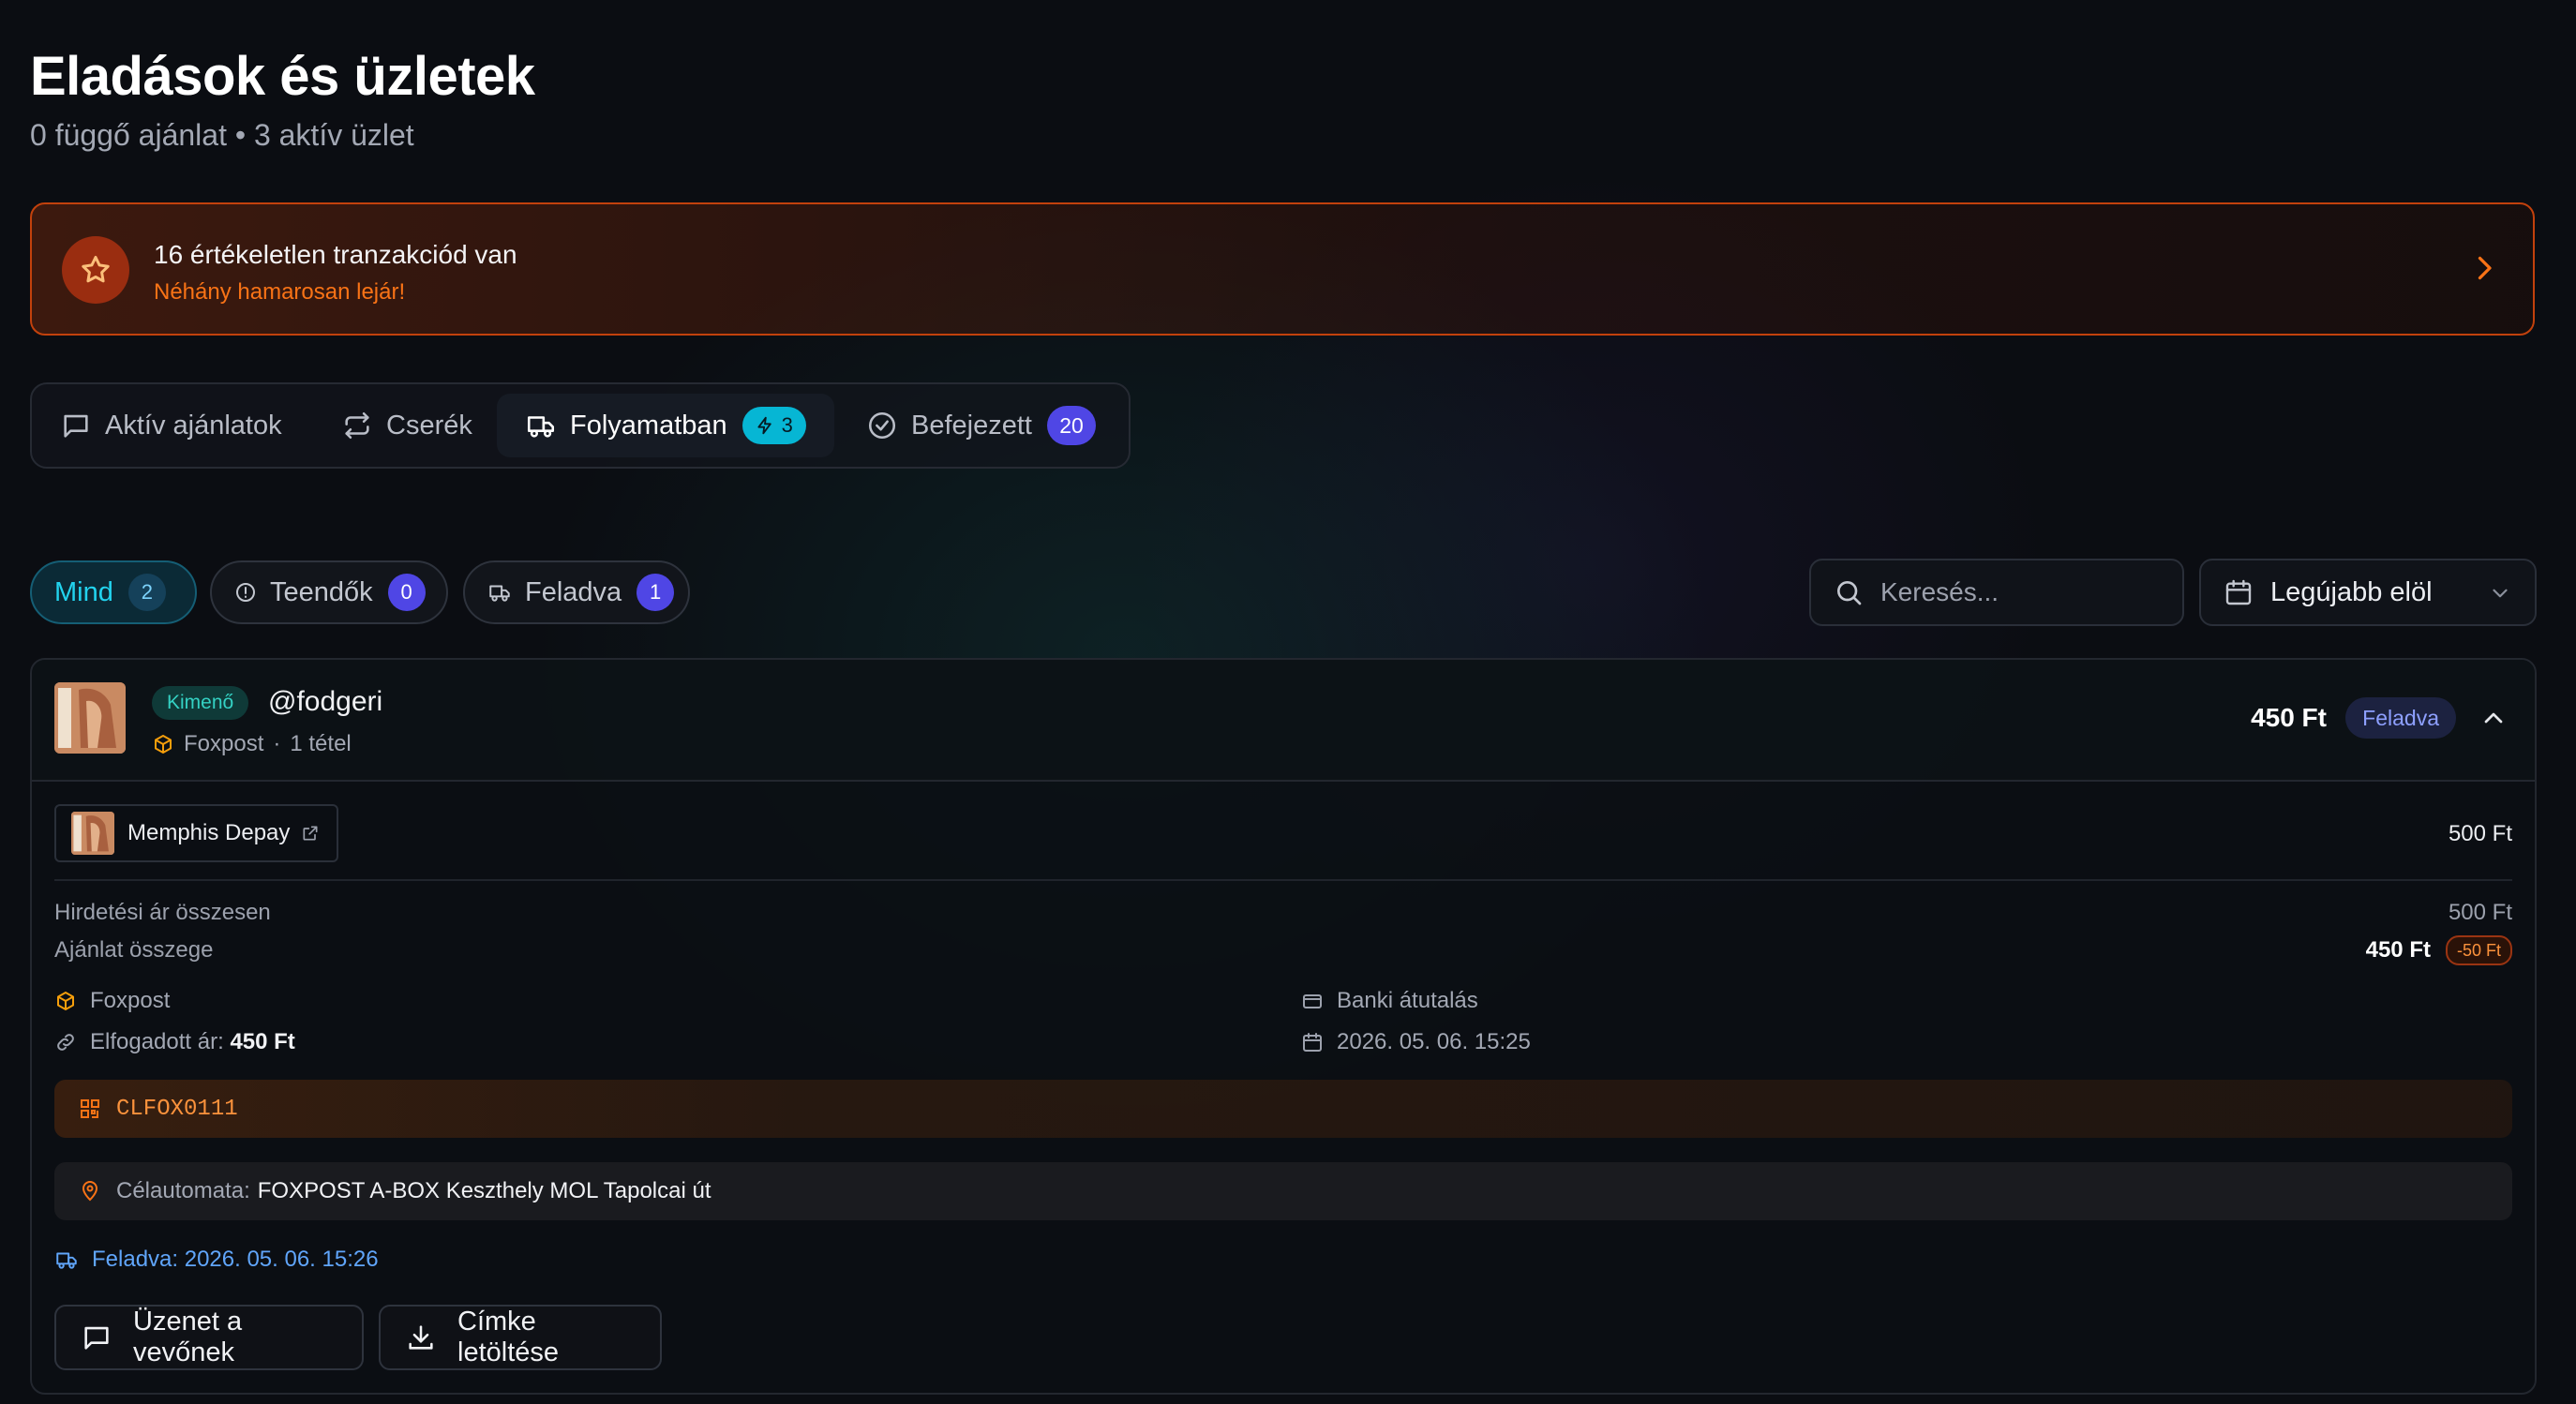 This screenshot has width=2576, height=1404. What do you see at coordinates (406, 593) in the screenshot?
I see `filter-count: 0` at bounding box center [406, 593].